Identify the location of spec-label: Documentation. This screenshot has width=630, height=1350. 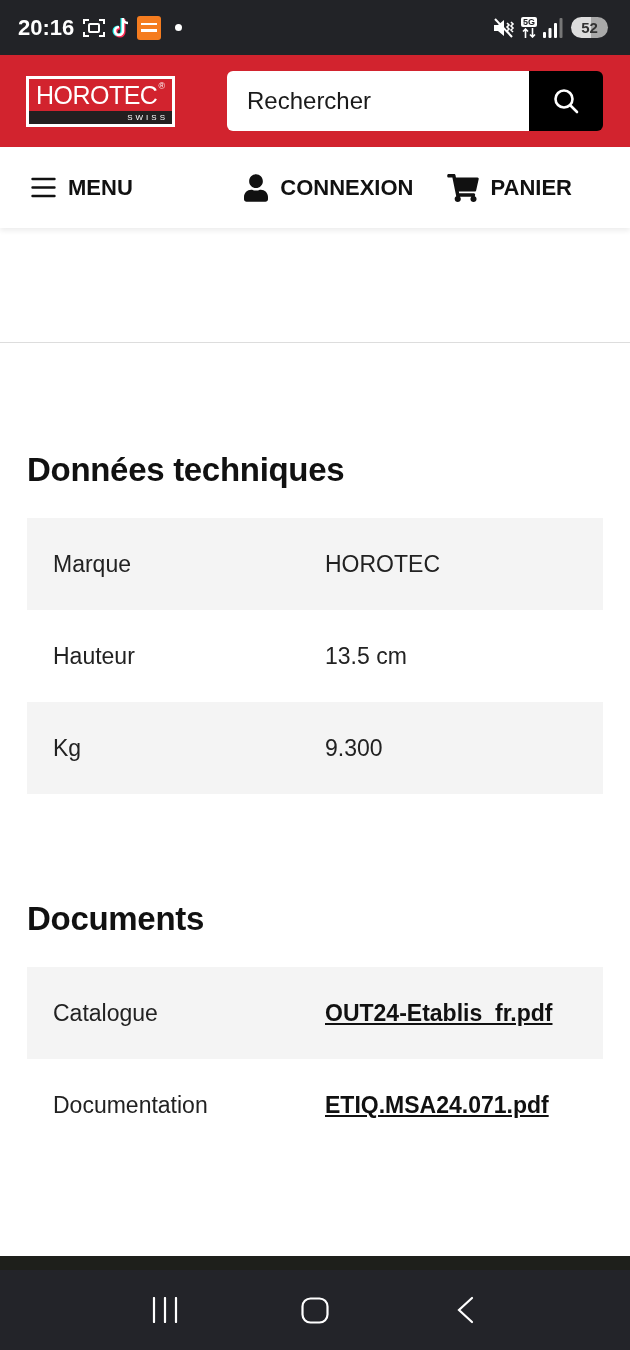
(130, 1104).